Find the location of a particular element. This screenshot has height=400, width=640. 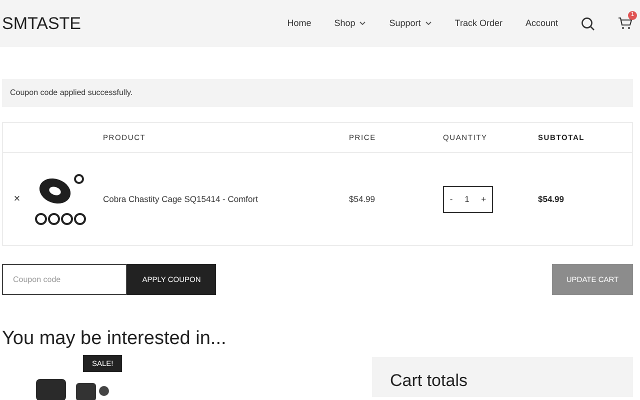

remove-button: × is located at coordinates (17, 199).